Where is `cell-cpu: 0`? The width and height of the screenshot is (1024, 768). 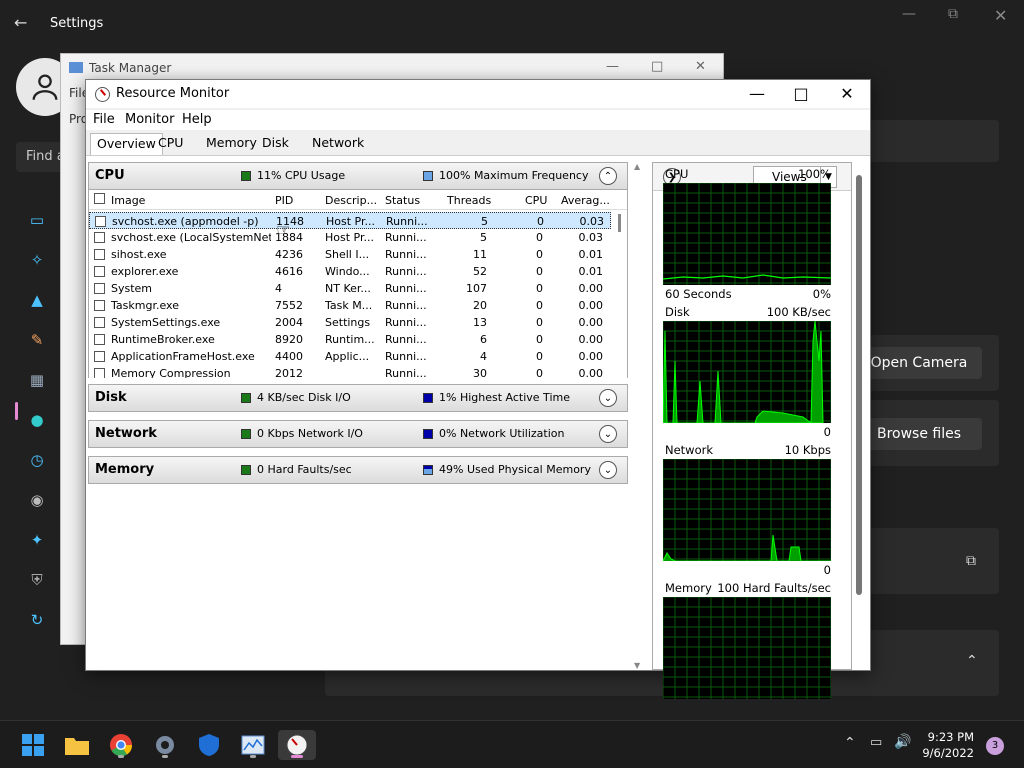
cell-cpu: 0 is located at coordinates (539, 372).